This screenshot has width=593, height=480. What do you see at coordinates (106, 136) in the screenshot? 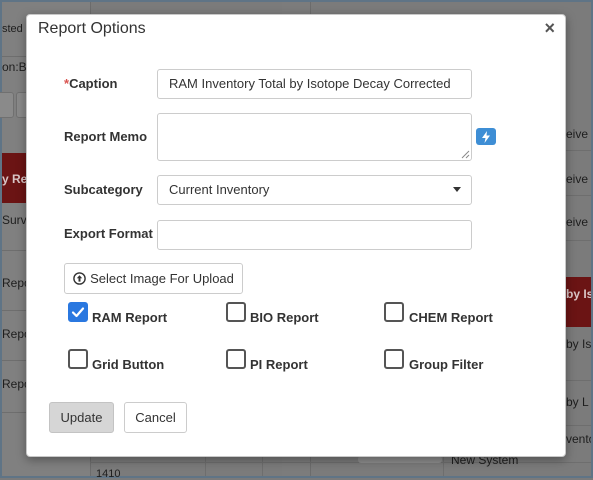
I see `report-memo-label: Report Memo` at bounding box center [106, 136].